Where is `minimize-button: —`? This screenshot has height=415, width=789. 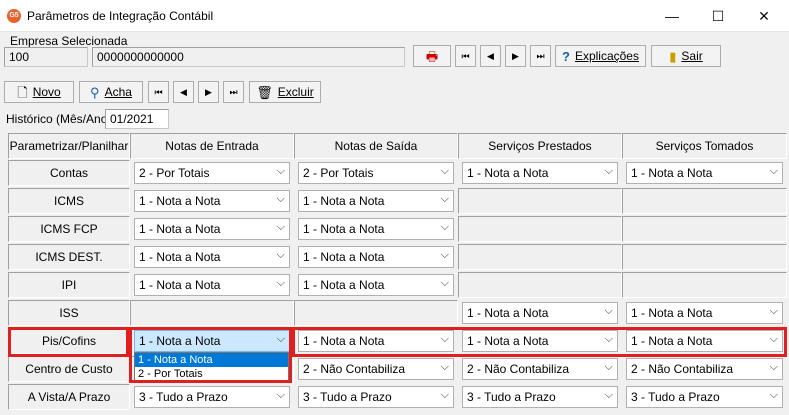
minimize-button: — is located at coordinates (672, 16).